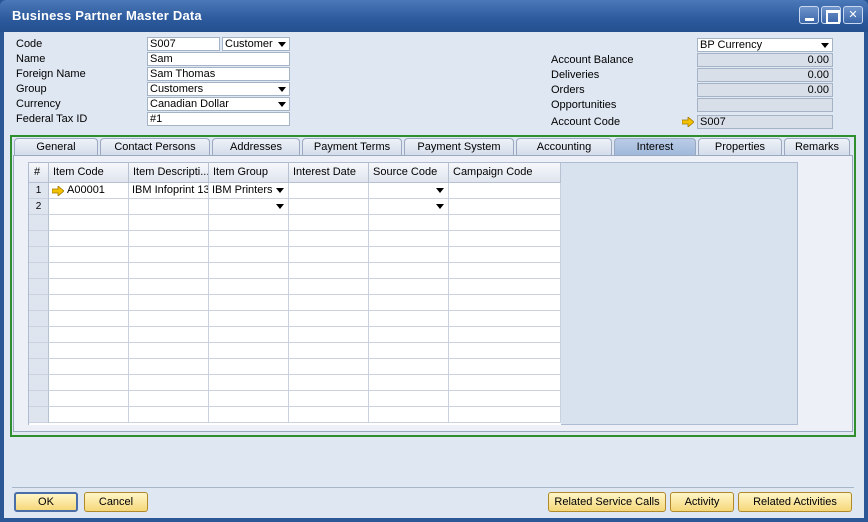 This screenshot has height=522, width=868. Describe the element at coordinates (89, 191) in the screenshot. I see `table-row-item-code: A00001` at that location.